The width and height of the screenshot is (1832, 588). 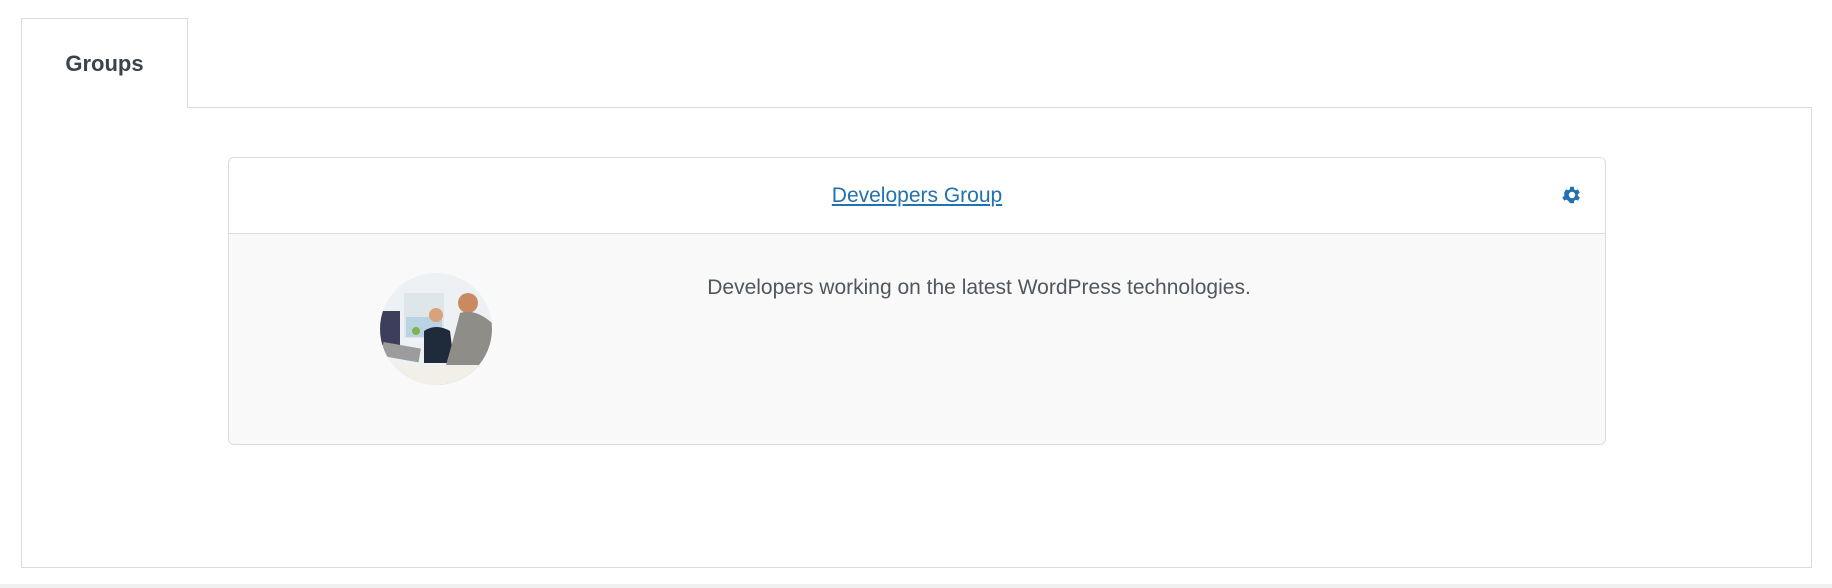 I want to click on group-title-link: Developers Group, so click(x=917, y=196).